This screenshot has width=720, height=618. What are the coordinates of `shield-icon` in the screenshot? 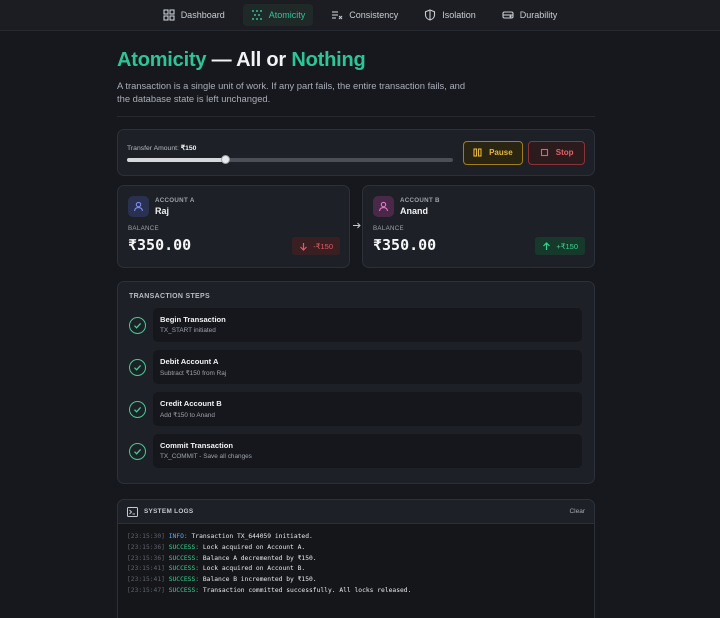 It's located at (430, 15).